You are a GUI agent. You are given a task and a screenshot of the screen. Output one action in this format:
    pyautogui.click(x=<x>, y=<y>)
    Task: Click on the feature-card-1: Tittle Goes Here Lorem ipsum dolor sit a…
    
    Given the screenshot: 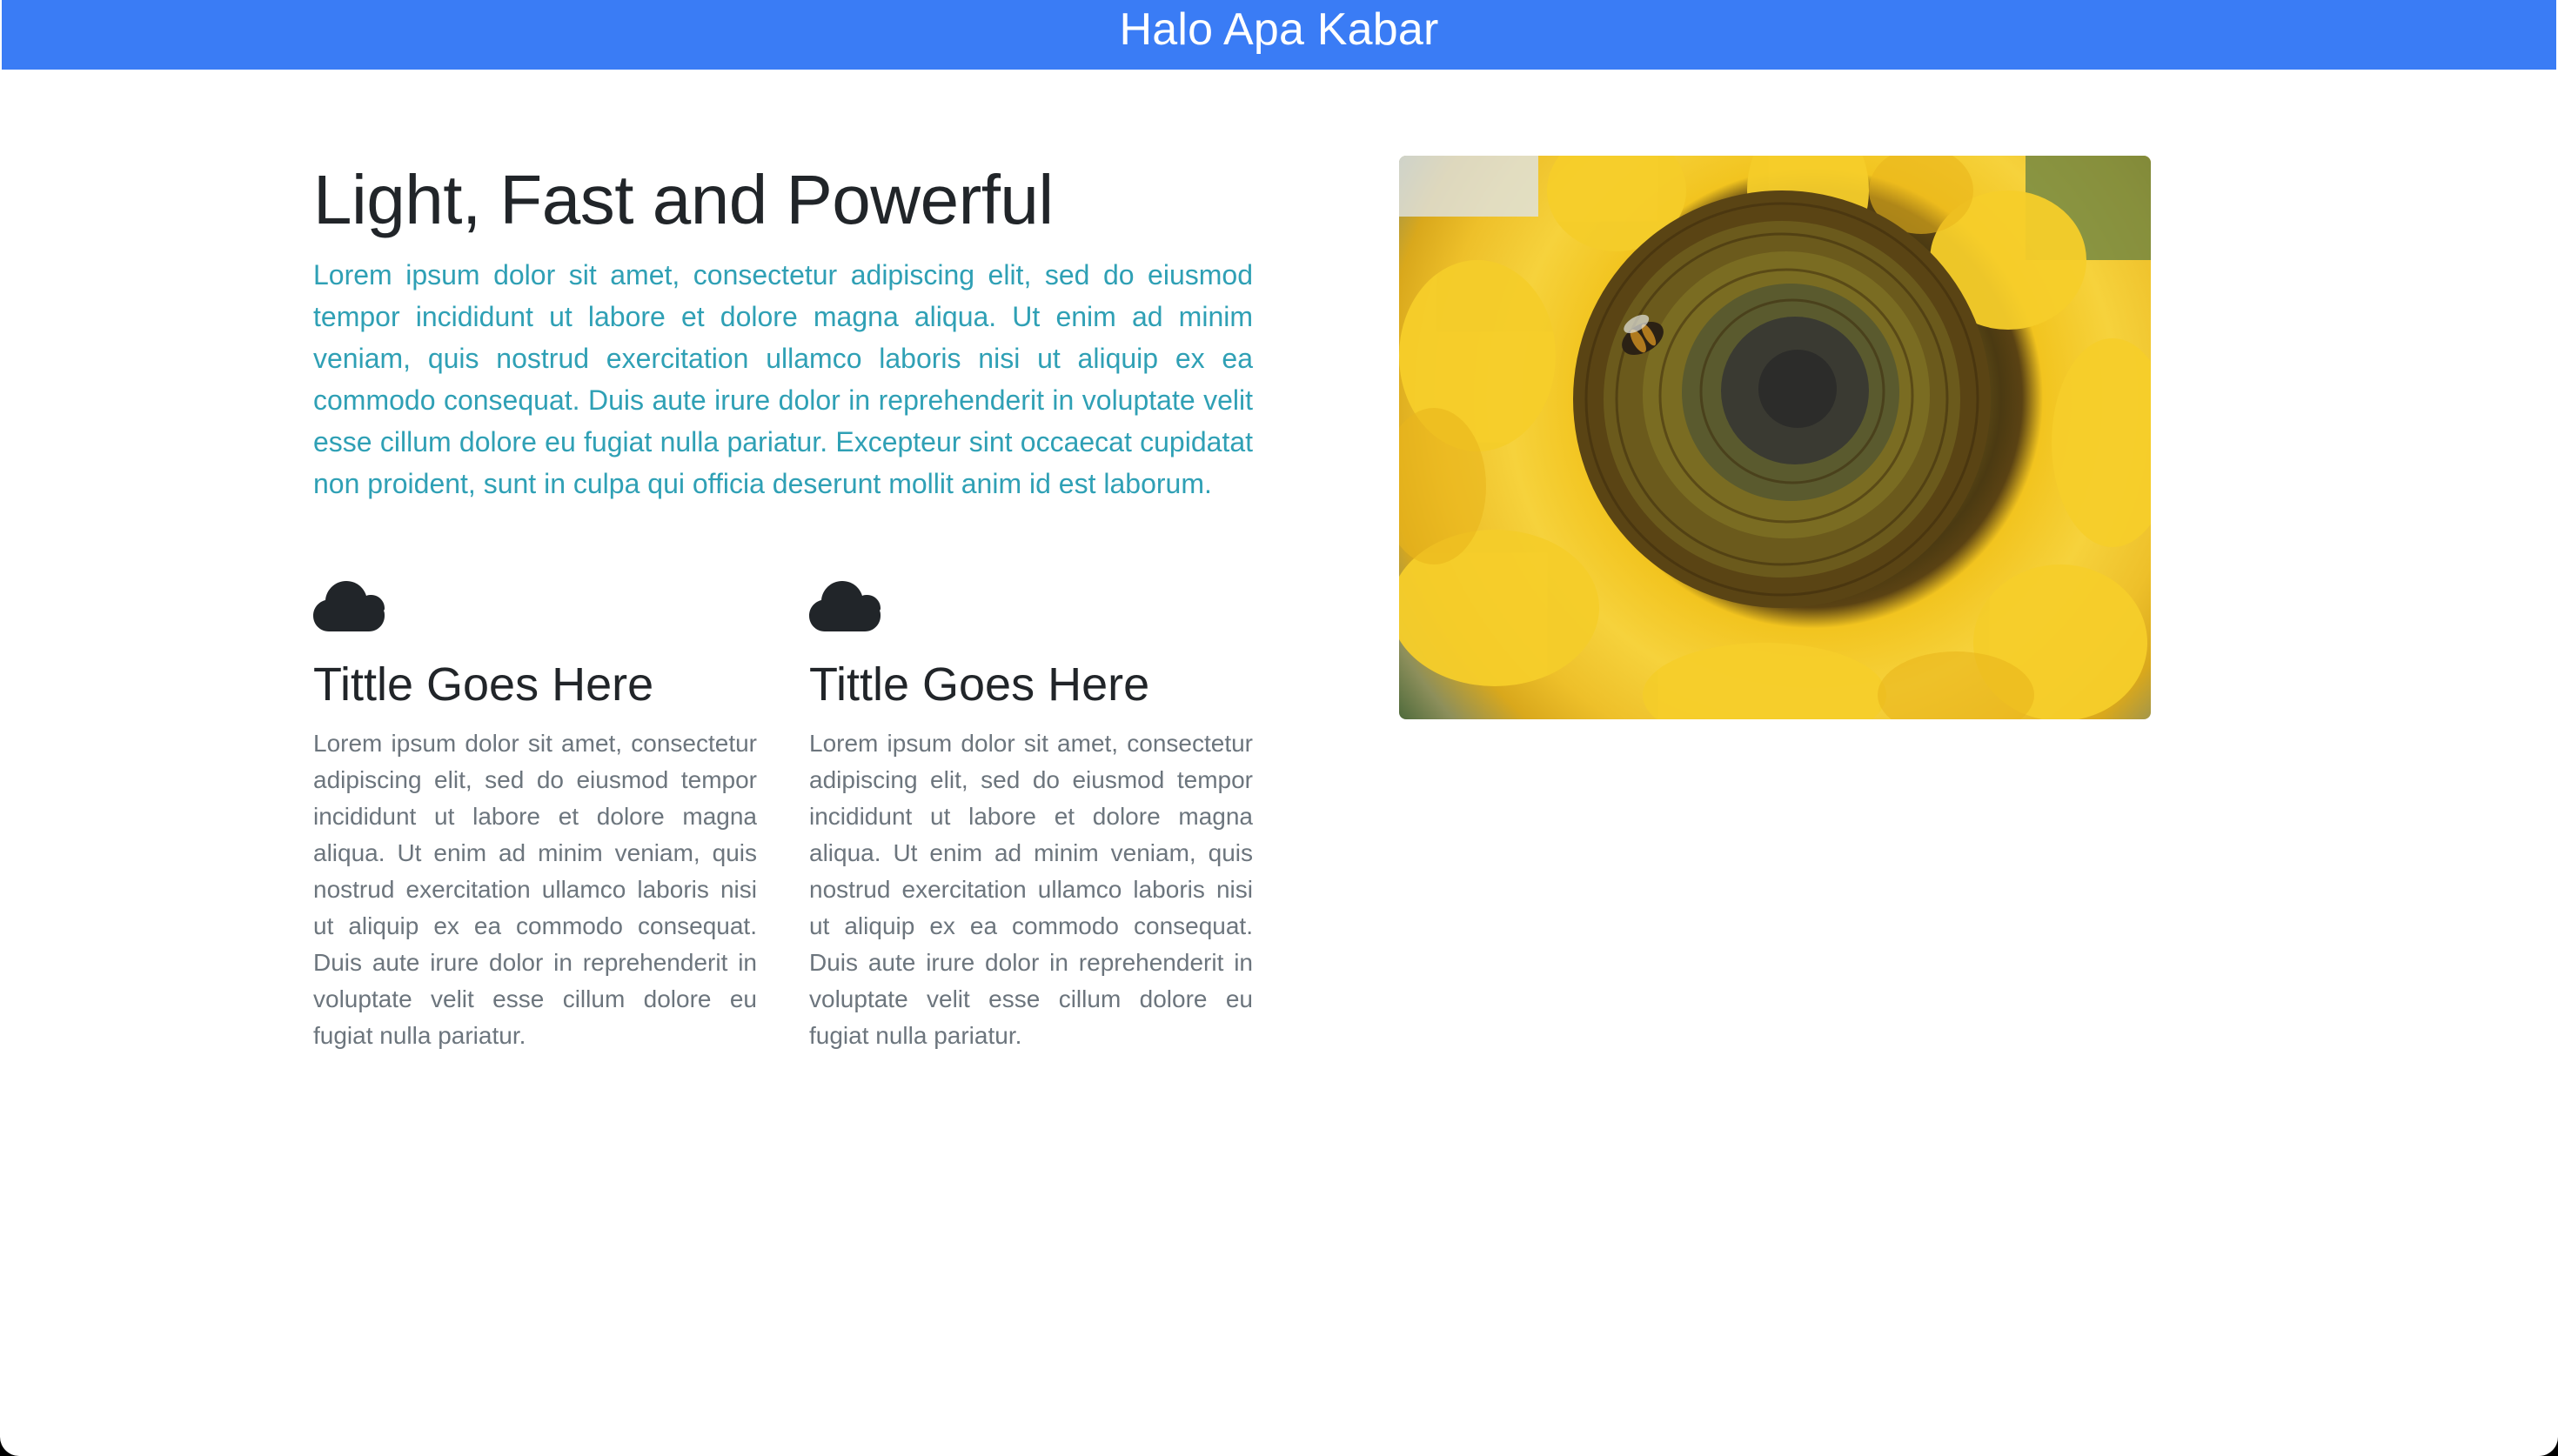 What is the action you would take?
    pyautogui.click(x=535, y=815)
    